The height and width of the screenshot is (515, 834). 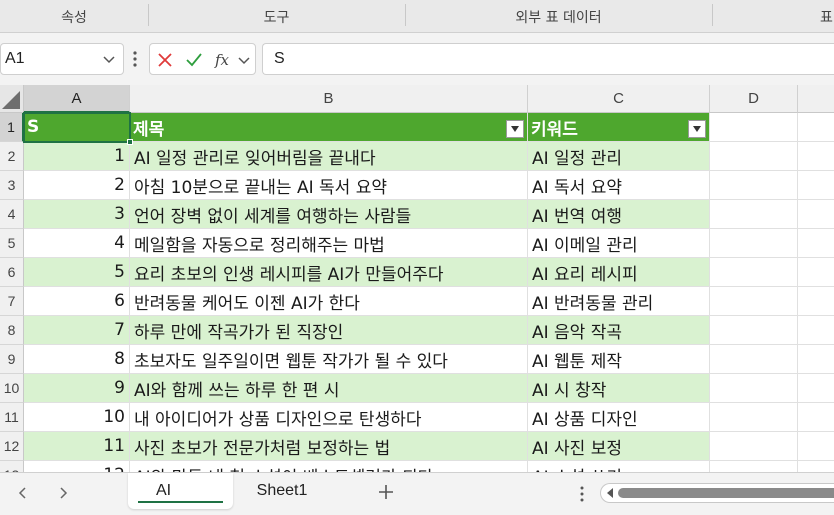 What do you see at coordinates (135, 59) in the screenshot?
I see `more-options-icon` at bounding box center [135, 59].